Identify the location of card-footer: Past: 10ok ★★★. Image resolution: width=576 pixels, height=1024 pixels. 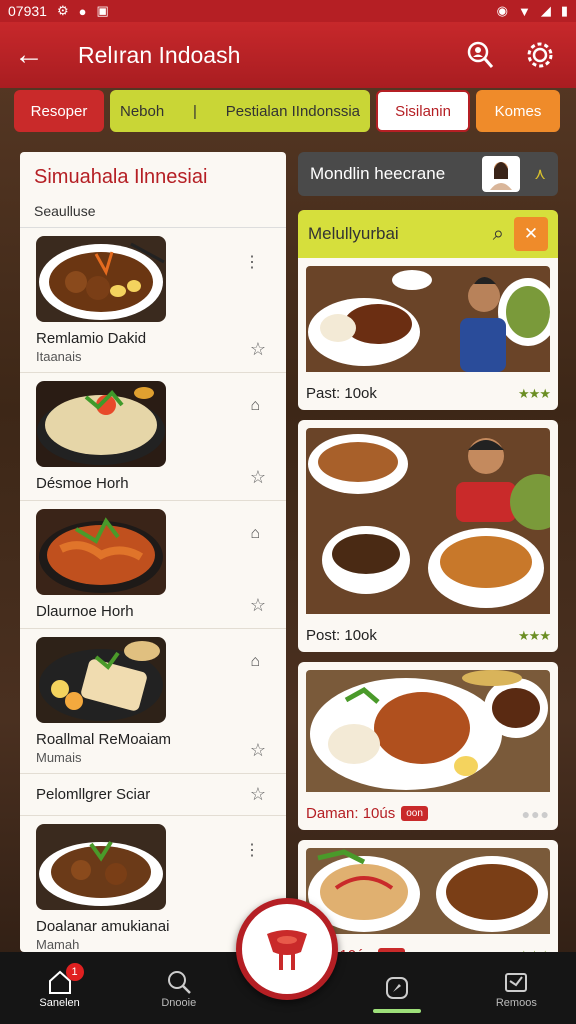
(428, 393).